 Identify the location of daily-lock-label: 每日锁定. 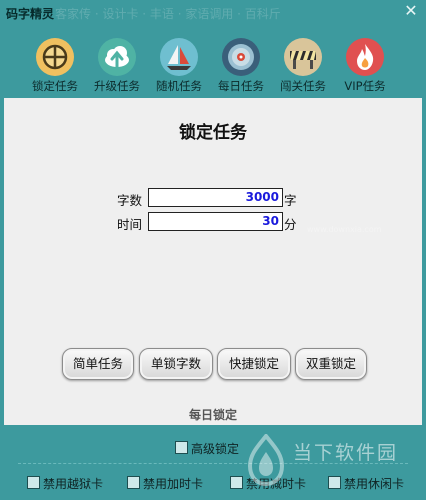
(212, 415).